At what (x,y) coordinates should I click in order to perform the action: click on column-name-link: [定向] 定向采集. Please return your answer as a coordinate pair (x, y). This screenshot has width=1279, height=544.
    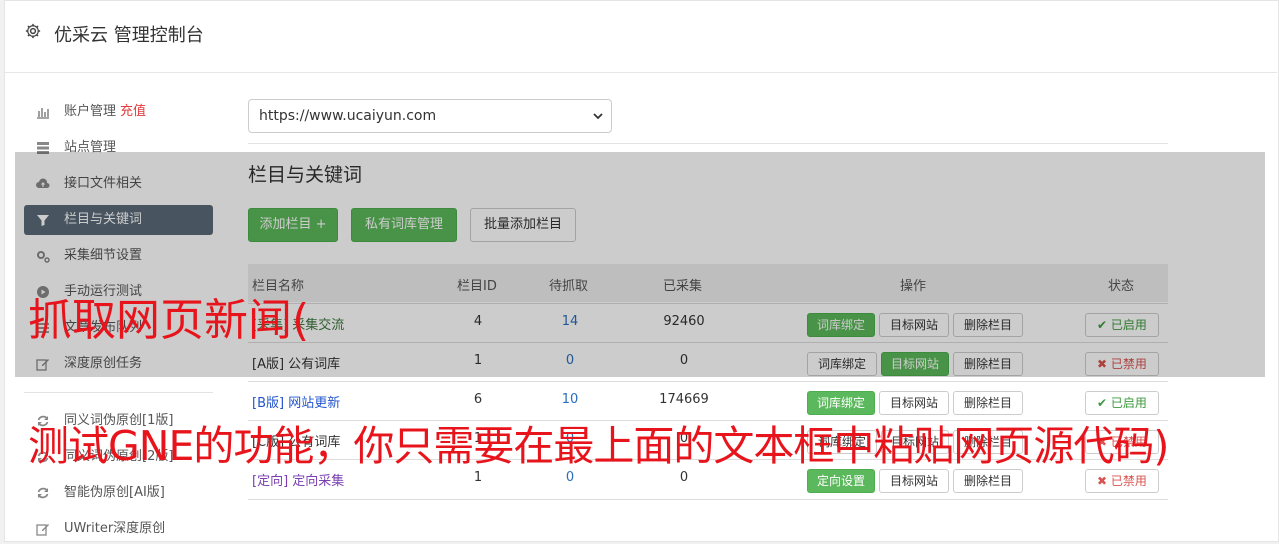
    Looking at the image, I should click on (298, 479).